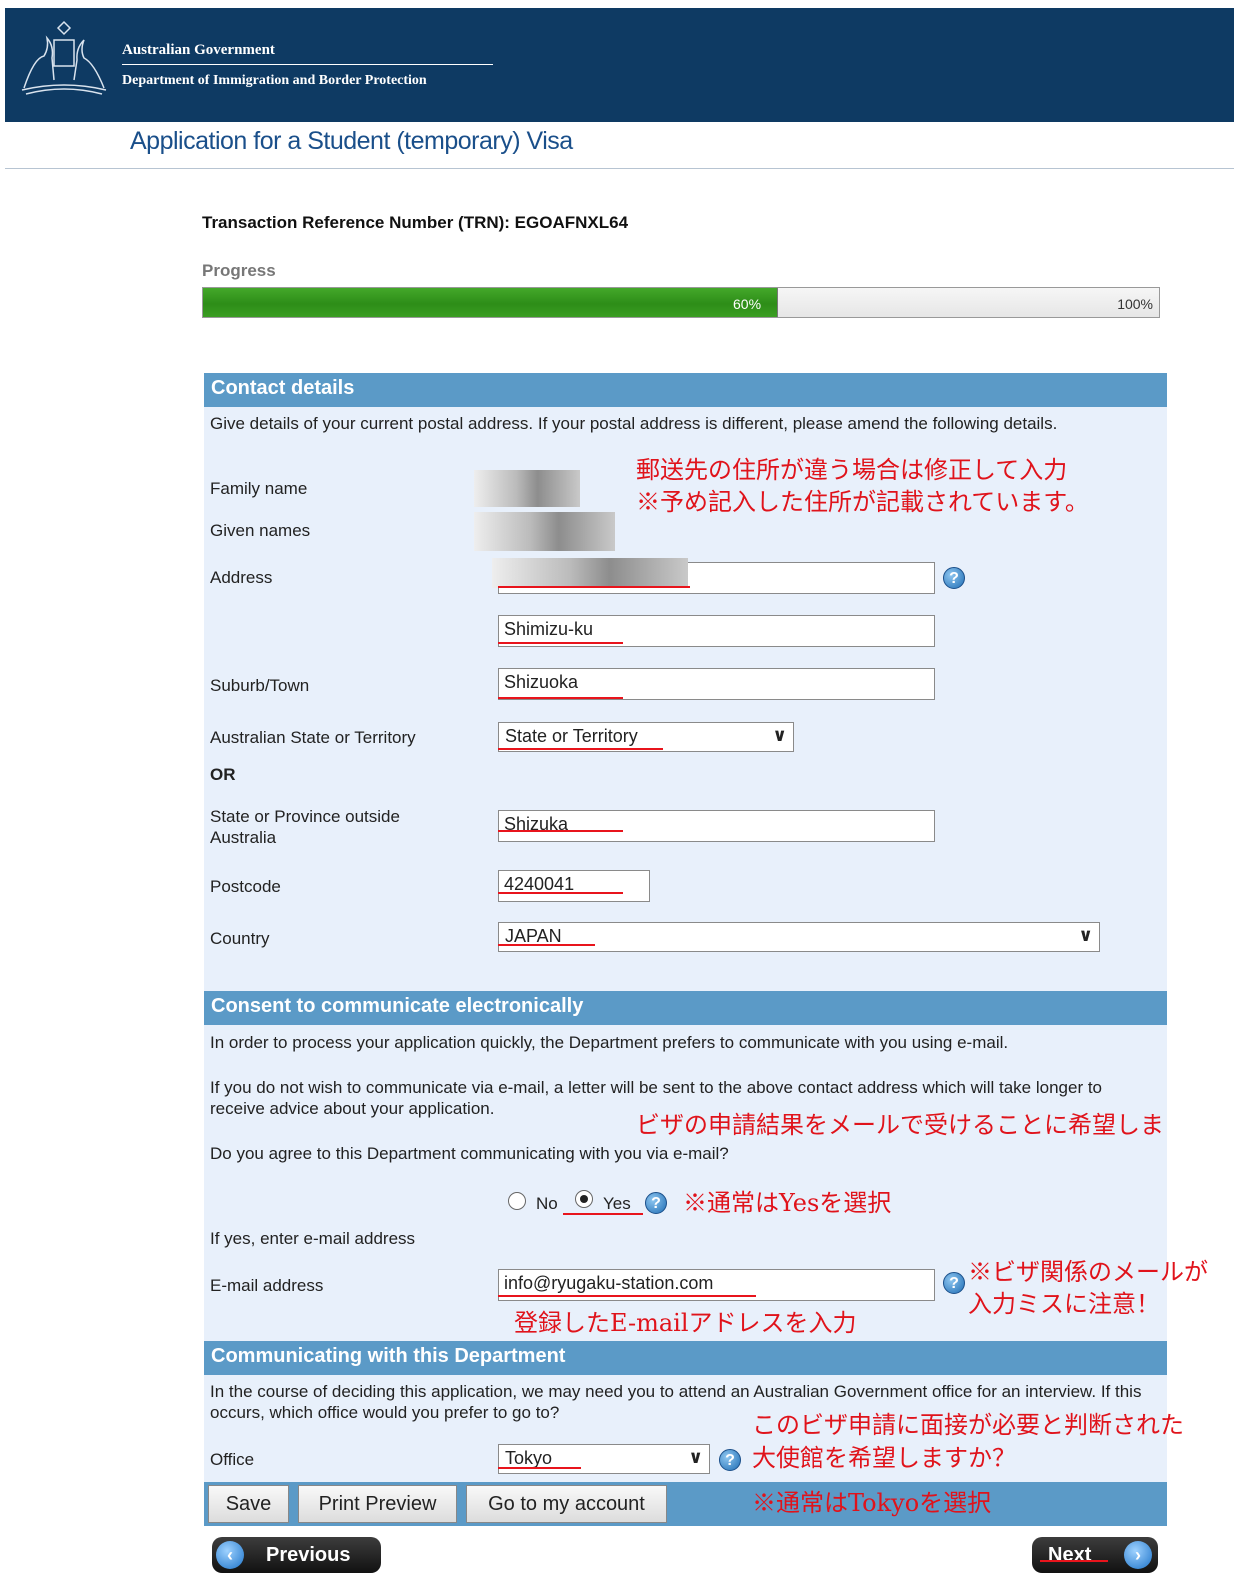 The height and width of the screenshot is (1583, 1234). What do you see at coordinates (313, 1238) in the screenshot?
I see `email-prompt: If yes, enter e-mail address` at bounding box center [313, 1238].